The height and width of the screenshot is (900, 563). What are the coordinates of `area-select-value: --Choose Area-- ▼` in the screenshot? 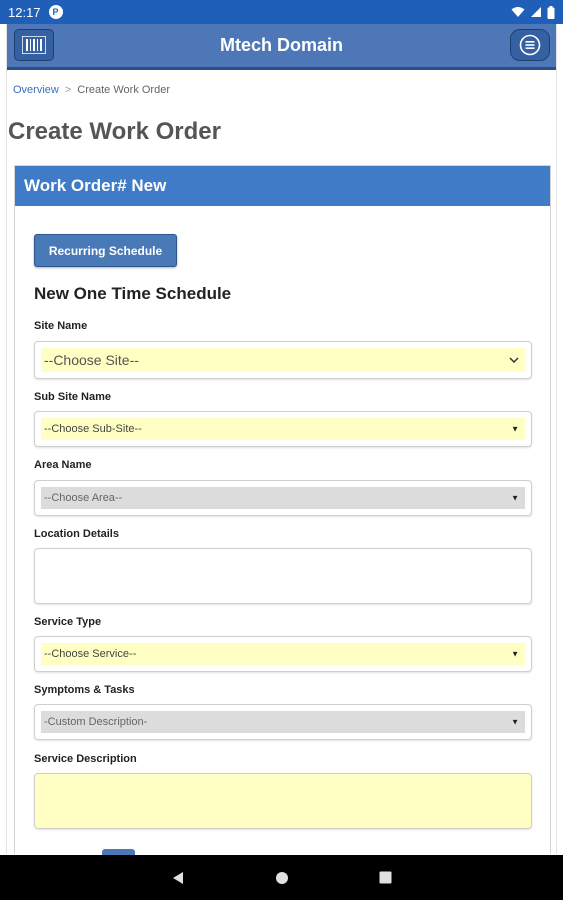 It's located at (283, 498).